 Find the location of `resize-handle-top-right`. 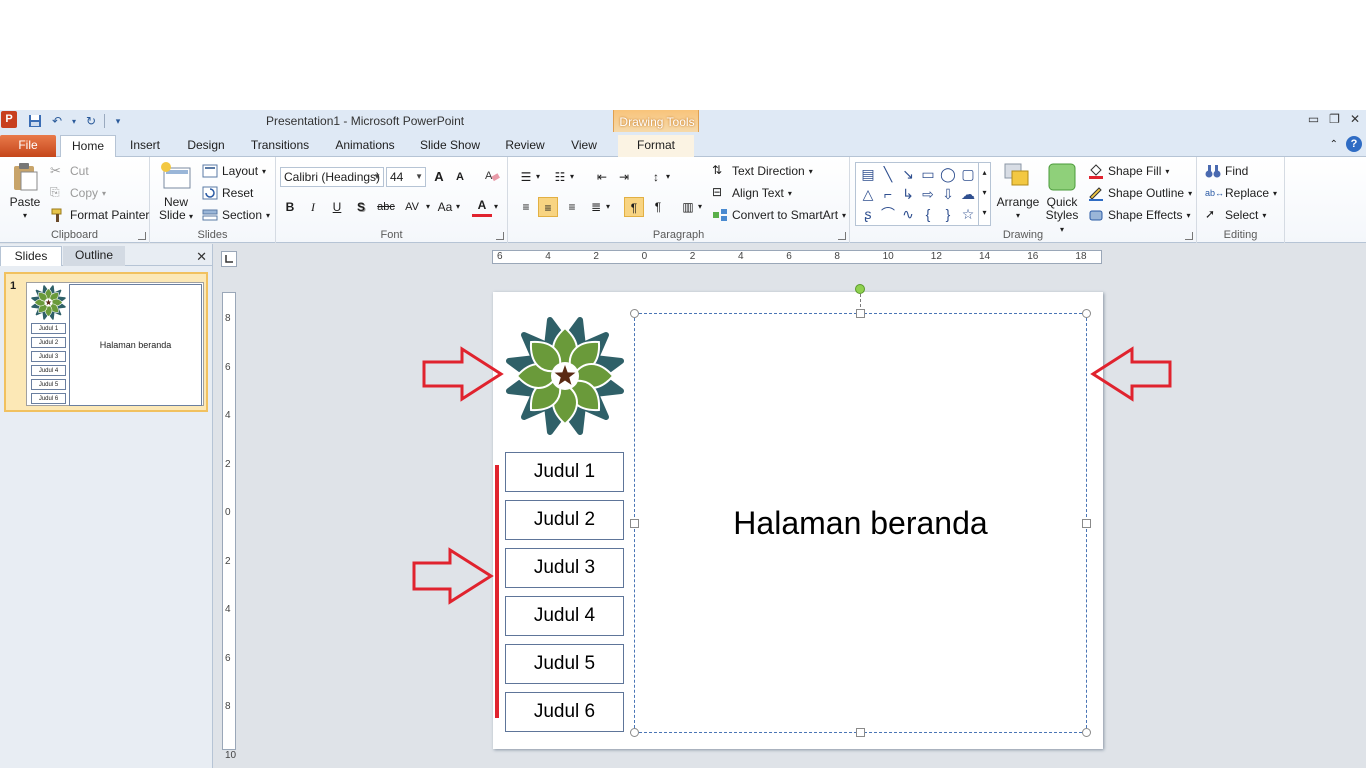

resize-handle-top-right is located at coordinates (1086, 313).